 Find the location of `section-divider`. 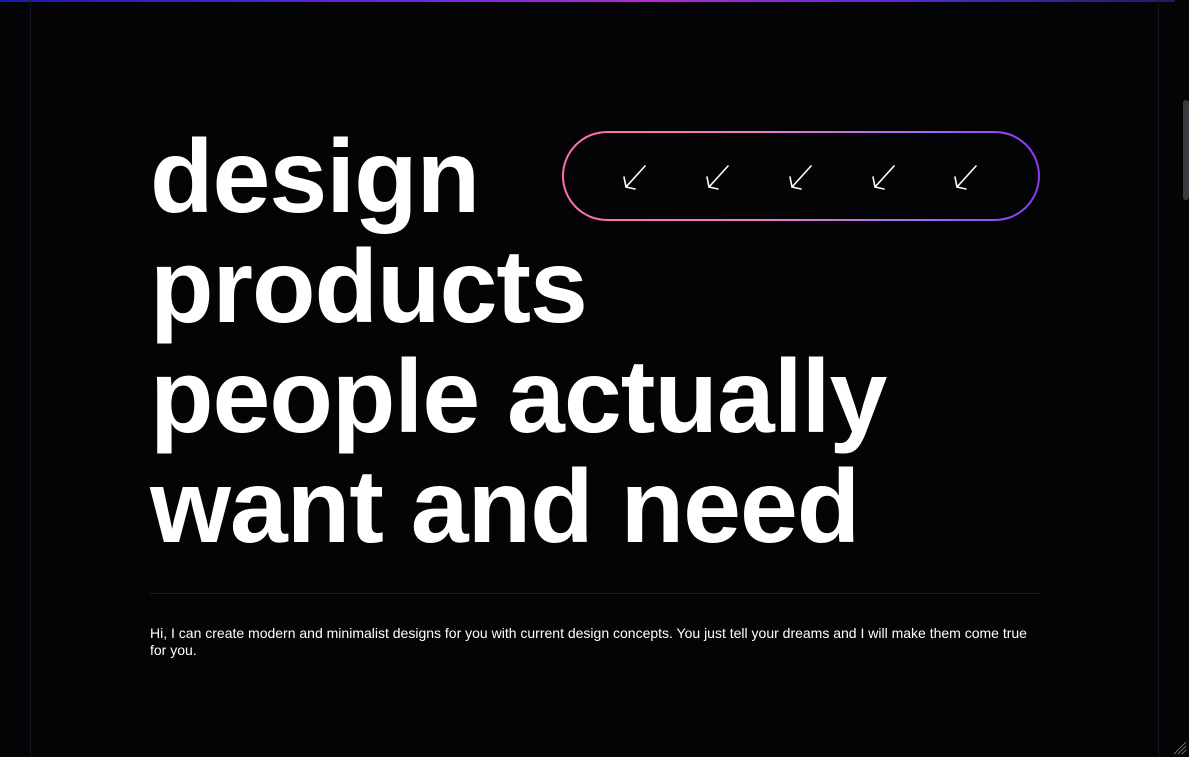

section-divider is located at coordinates (595, 593).